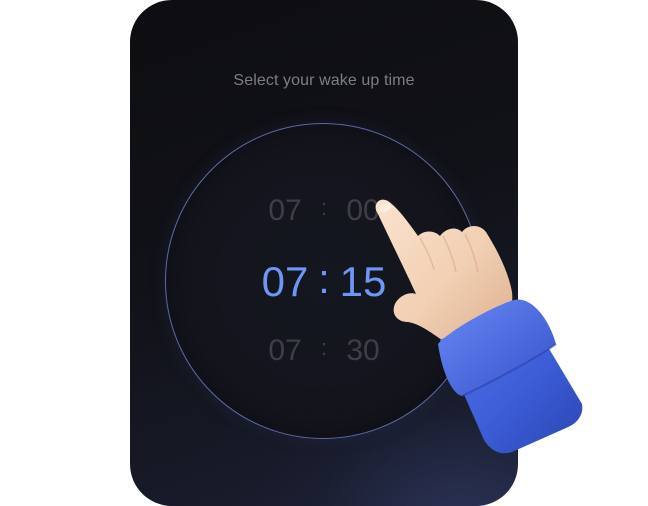 This screenshot has height=506, width=648. I want to click on time-option-0730: 07 : 30, so click(324, 351).